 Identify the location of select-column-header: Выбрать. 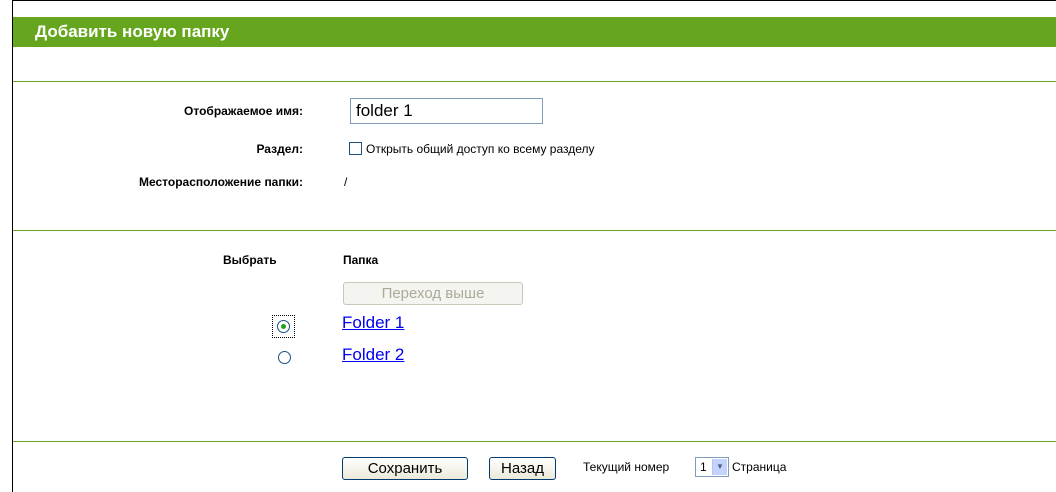
(250, 260).